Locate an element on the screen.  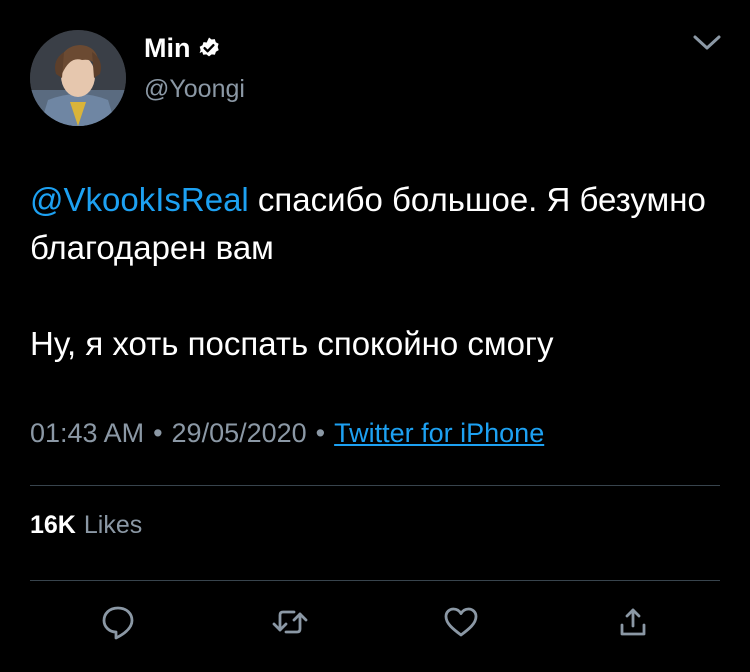
reply-icon is located at coordinates (118, 623).